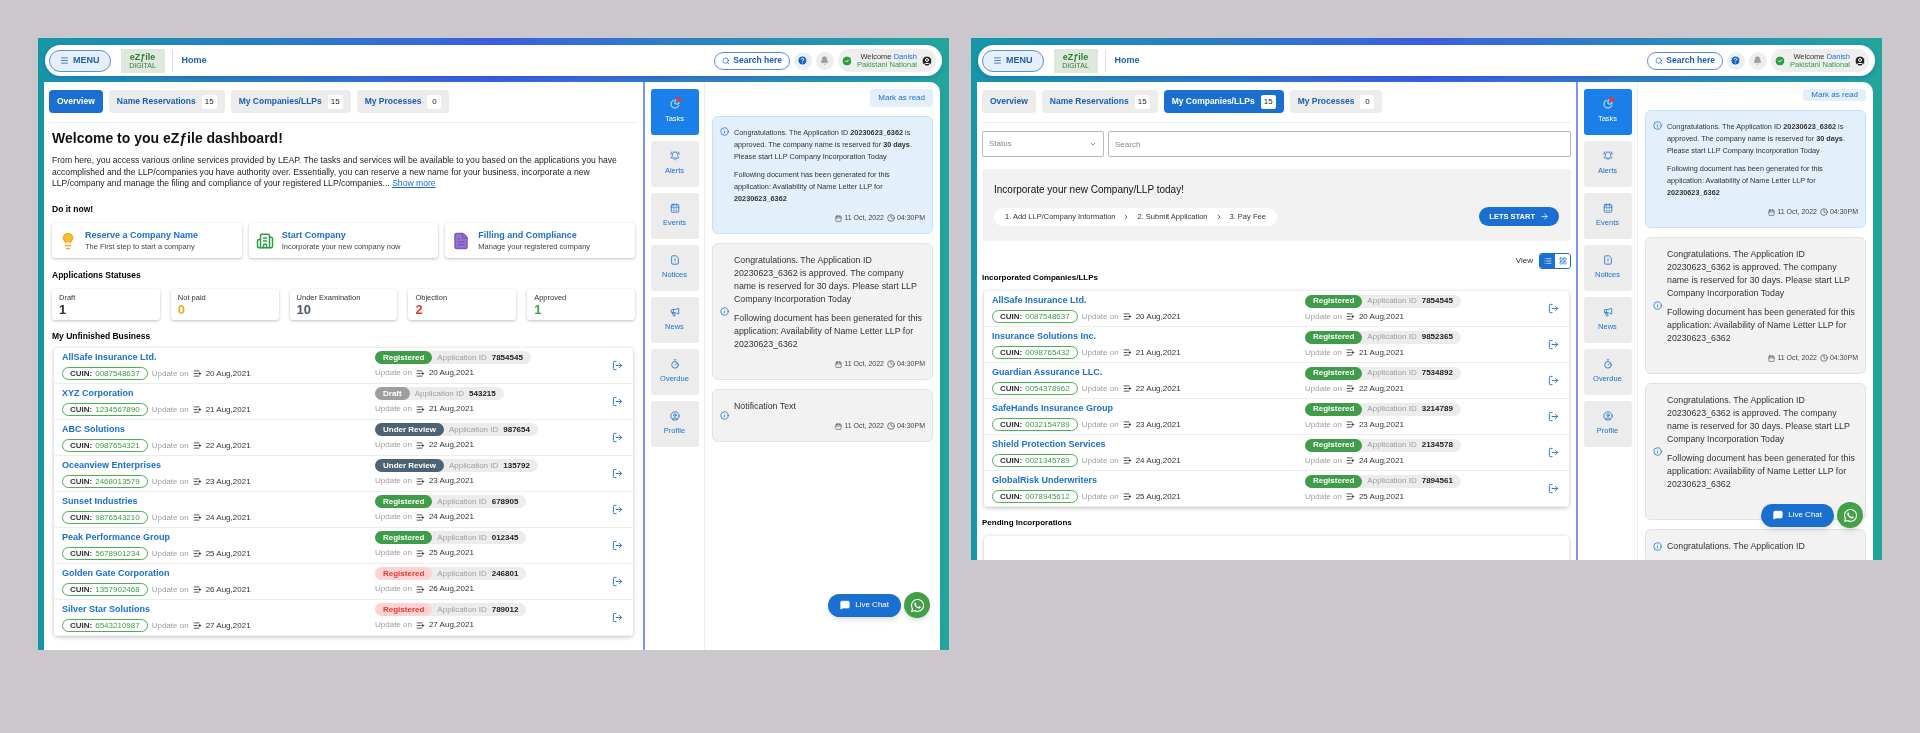 The height and width of the screenshot is (733, 1920). I want to click on company-name: Peak Performance Group, so click(218, 537).